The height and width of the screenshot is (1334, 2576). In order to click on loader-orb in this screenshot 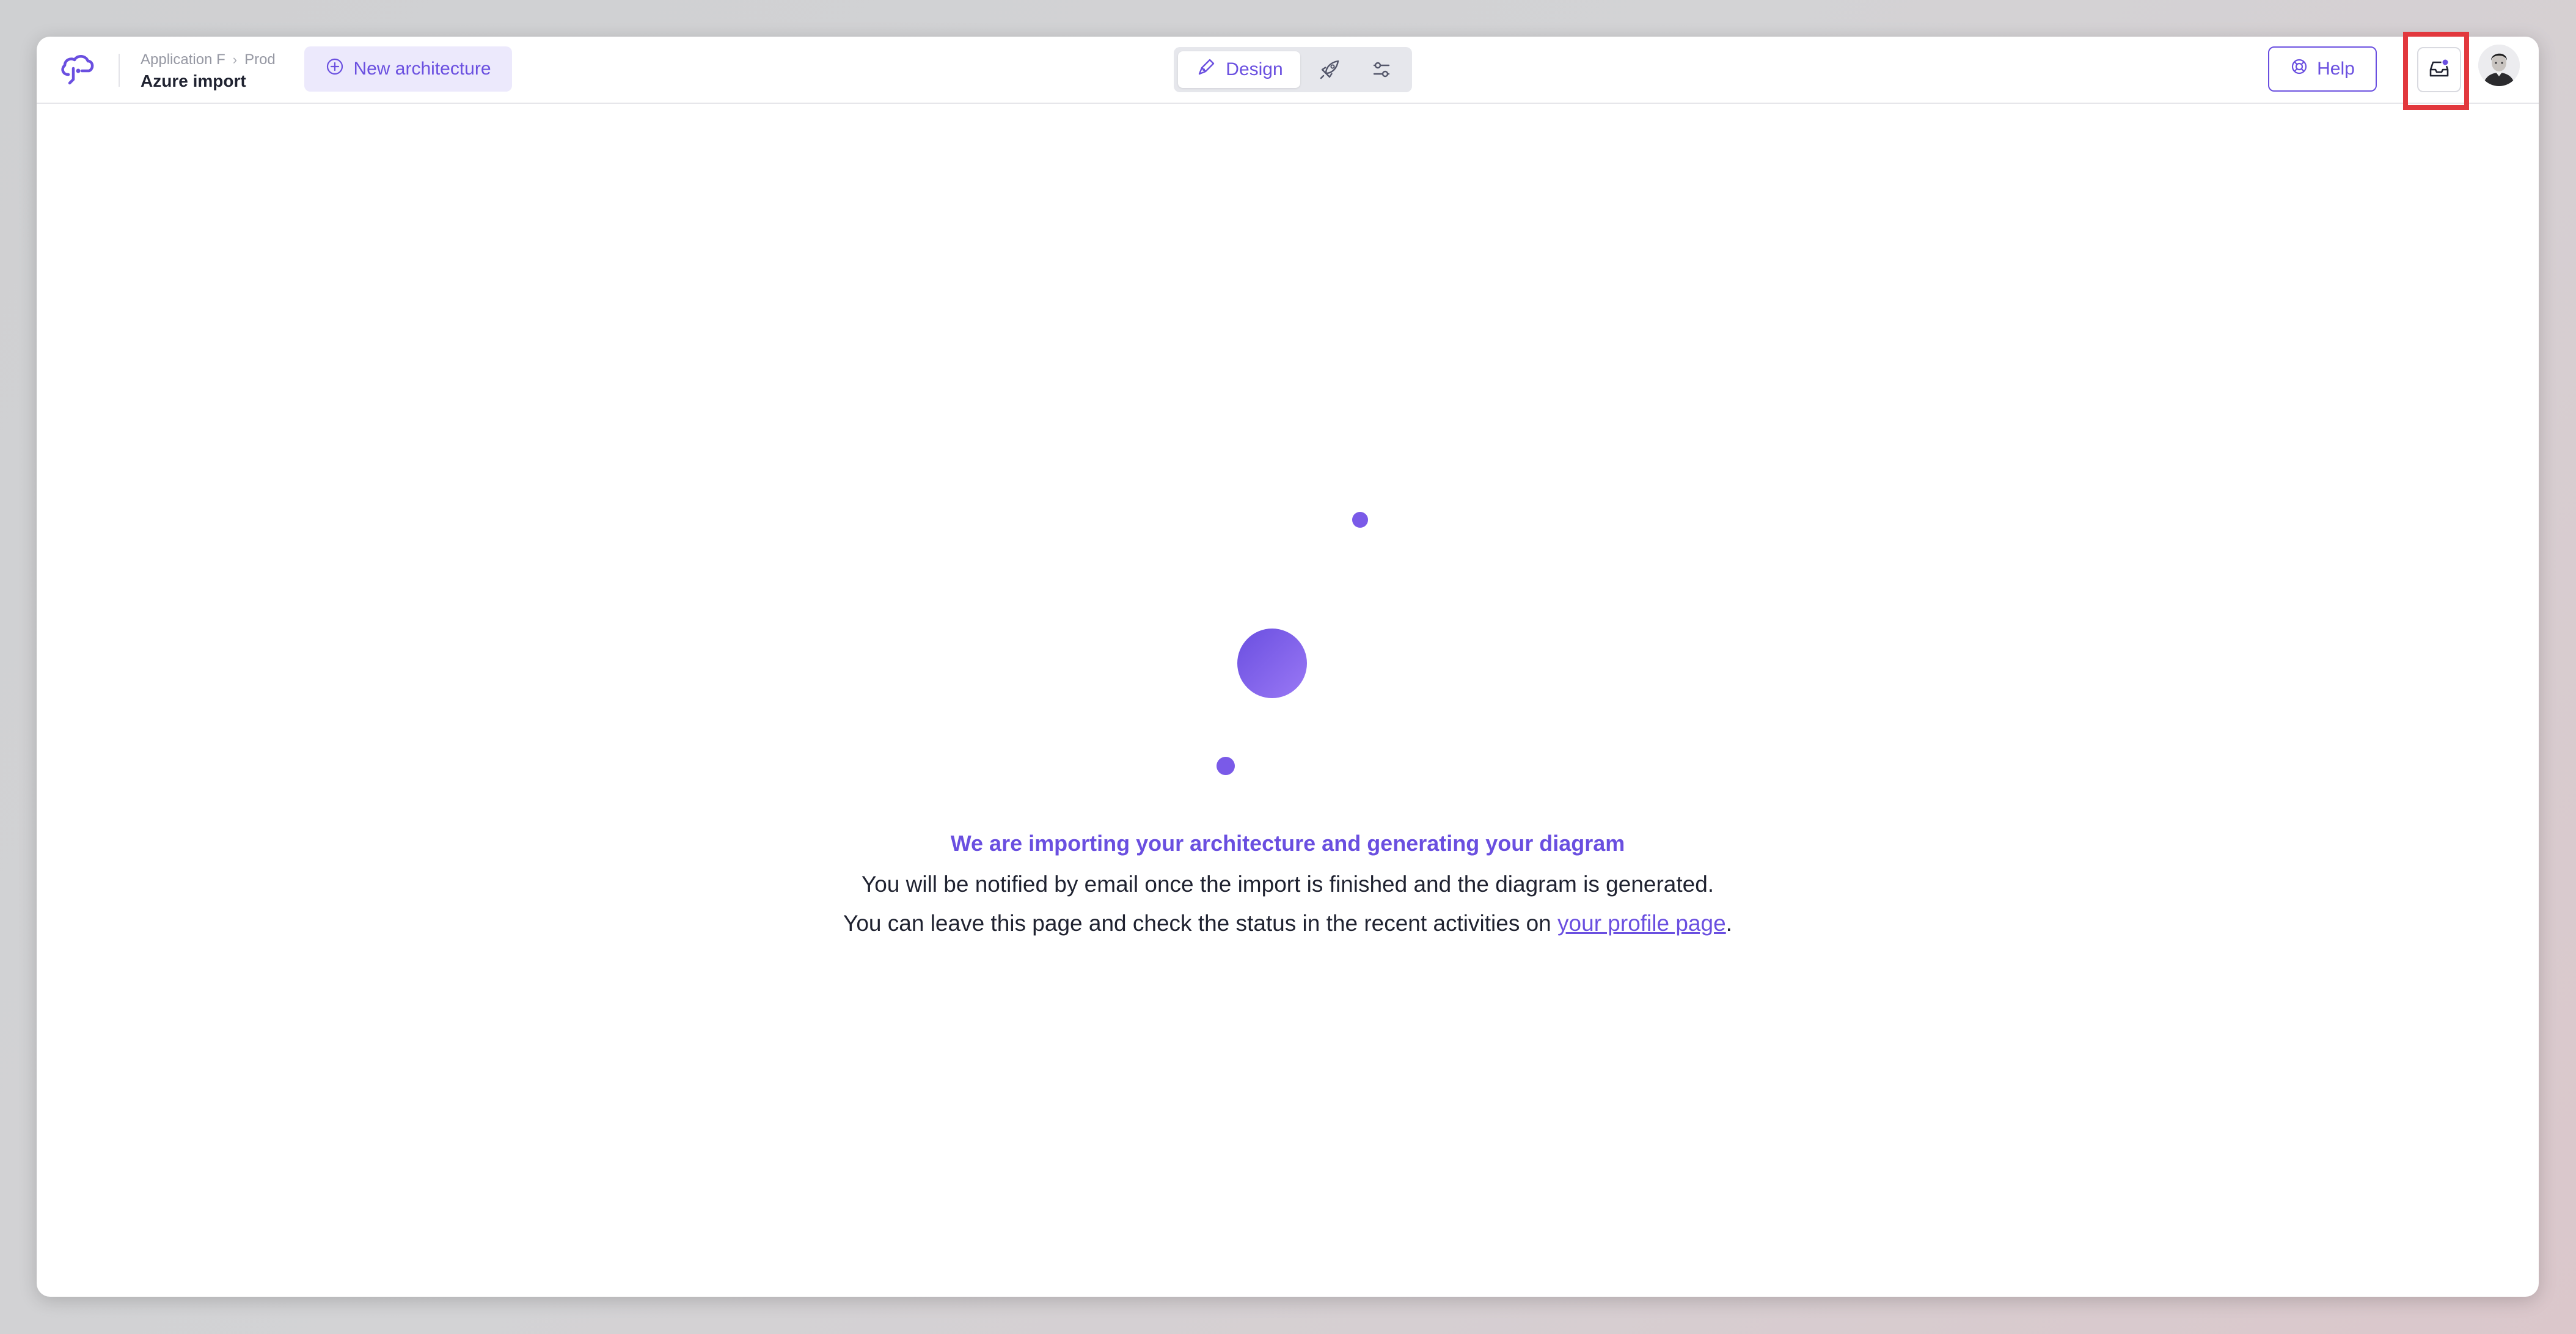, I will do `click(1272, 664)`.